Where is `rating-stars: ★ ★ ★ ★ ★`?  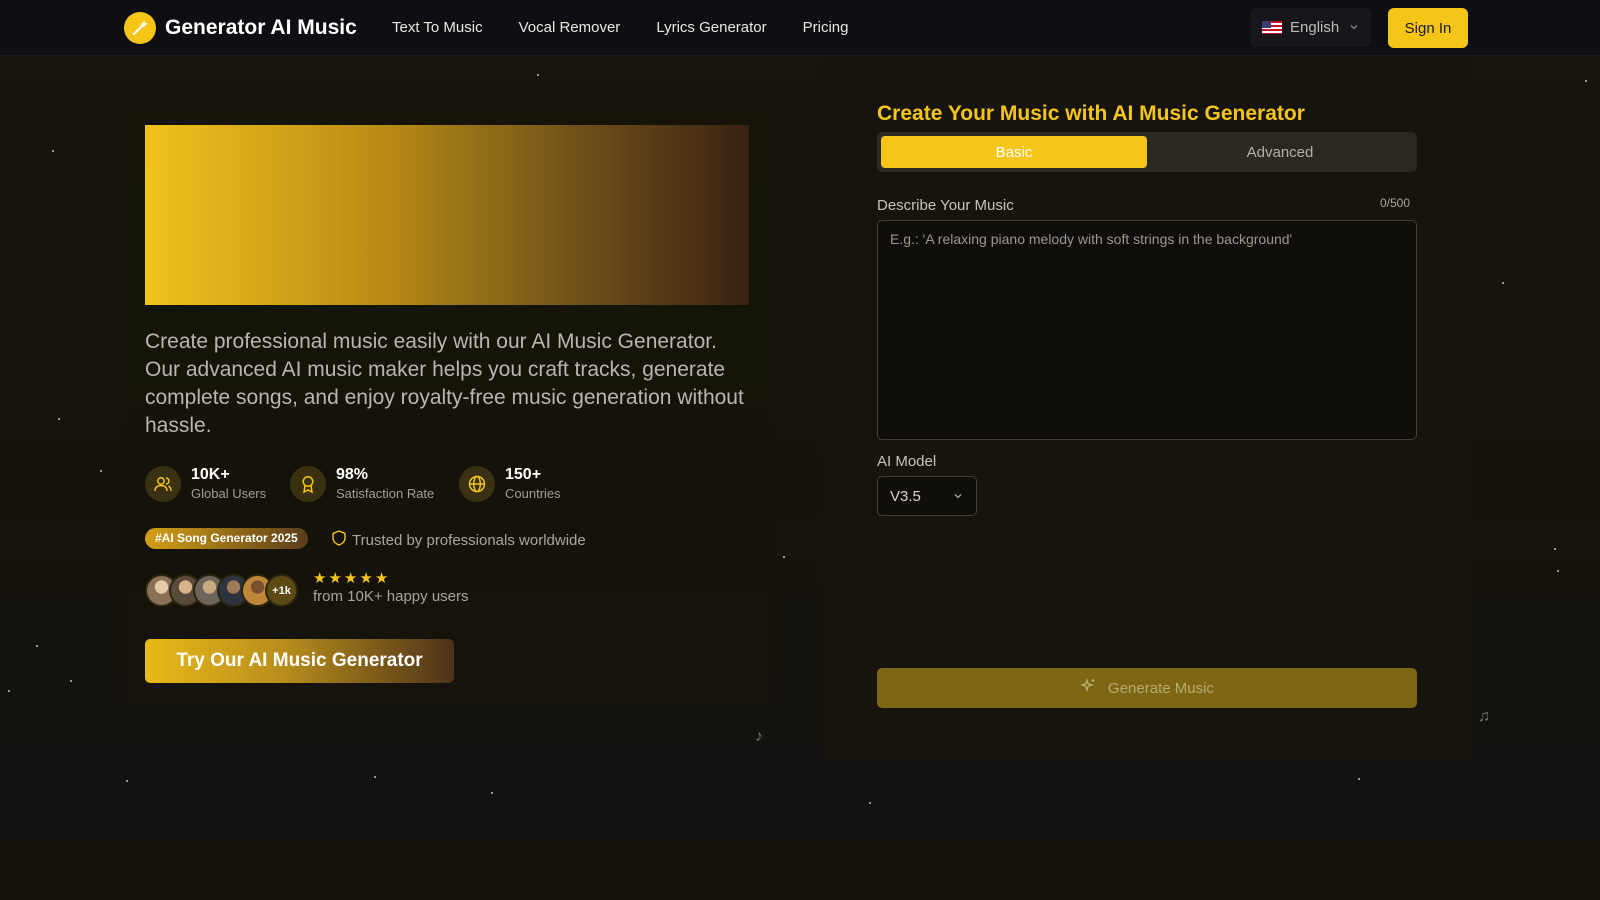
rating-stars: ★ ★ ★ ★ ★ is located at coordinates (351, 578).